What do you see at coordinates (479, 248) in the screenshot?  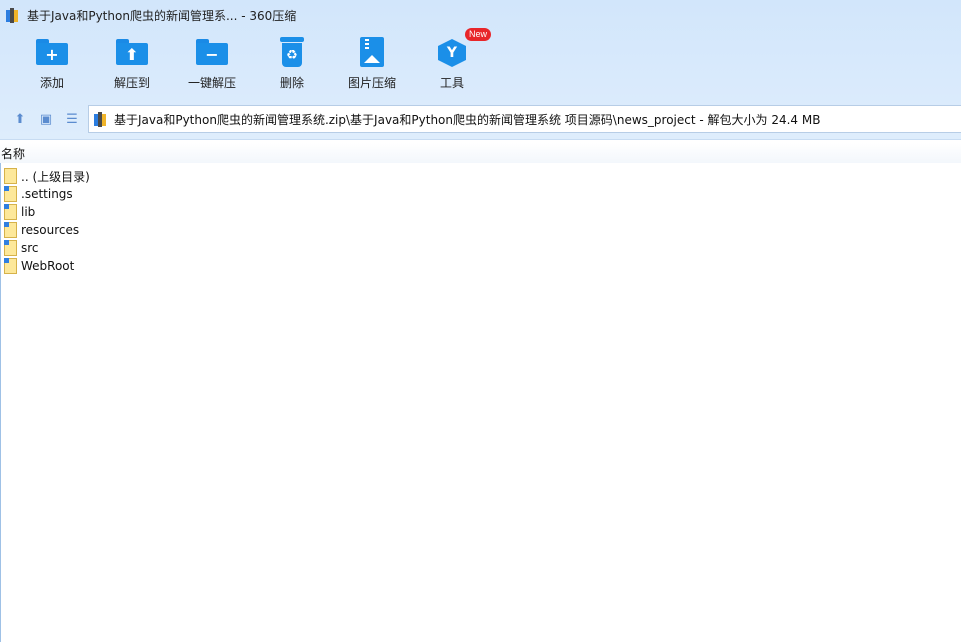 I see `list-item: src` at bounding box center [479, 248].